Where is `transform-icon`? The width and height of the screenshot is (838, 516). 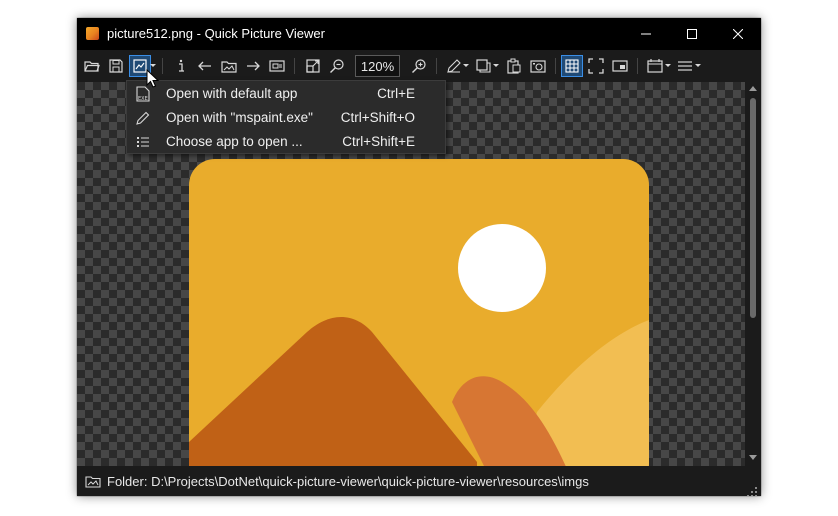 transform-icon is located at coordinates (483, 66).